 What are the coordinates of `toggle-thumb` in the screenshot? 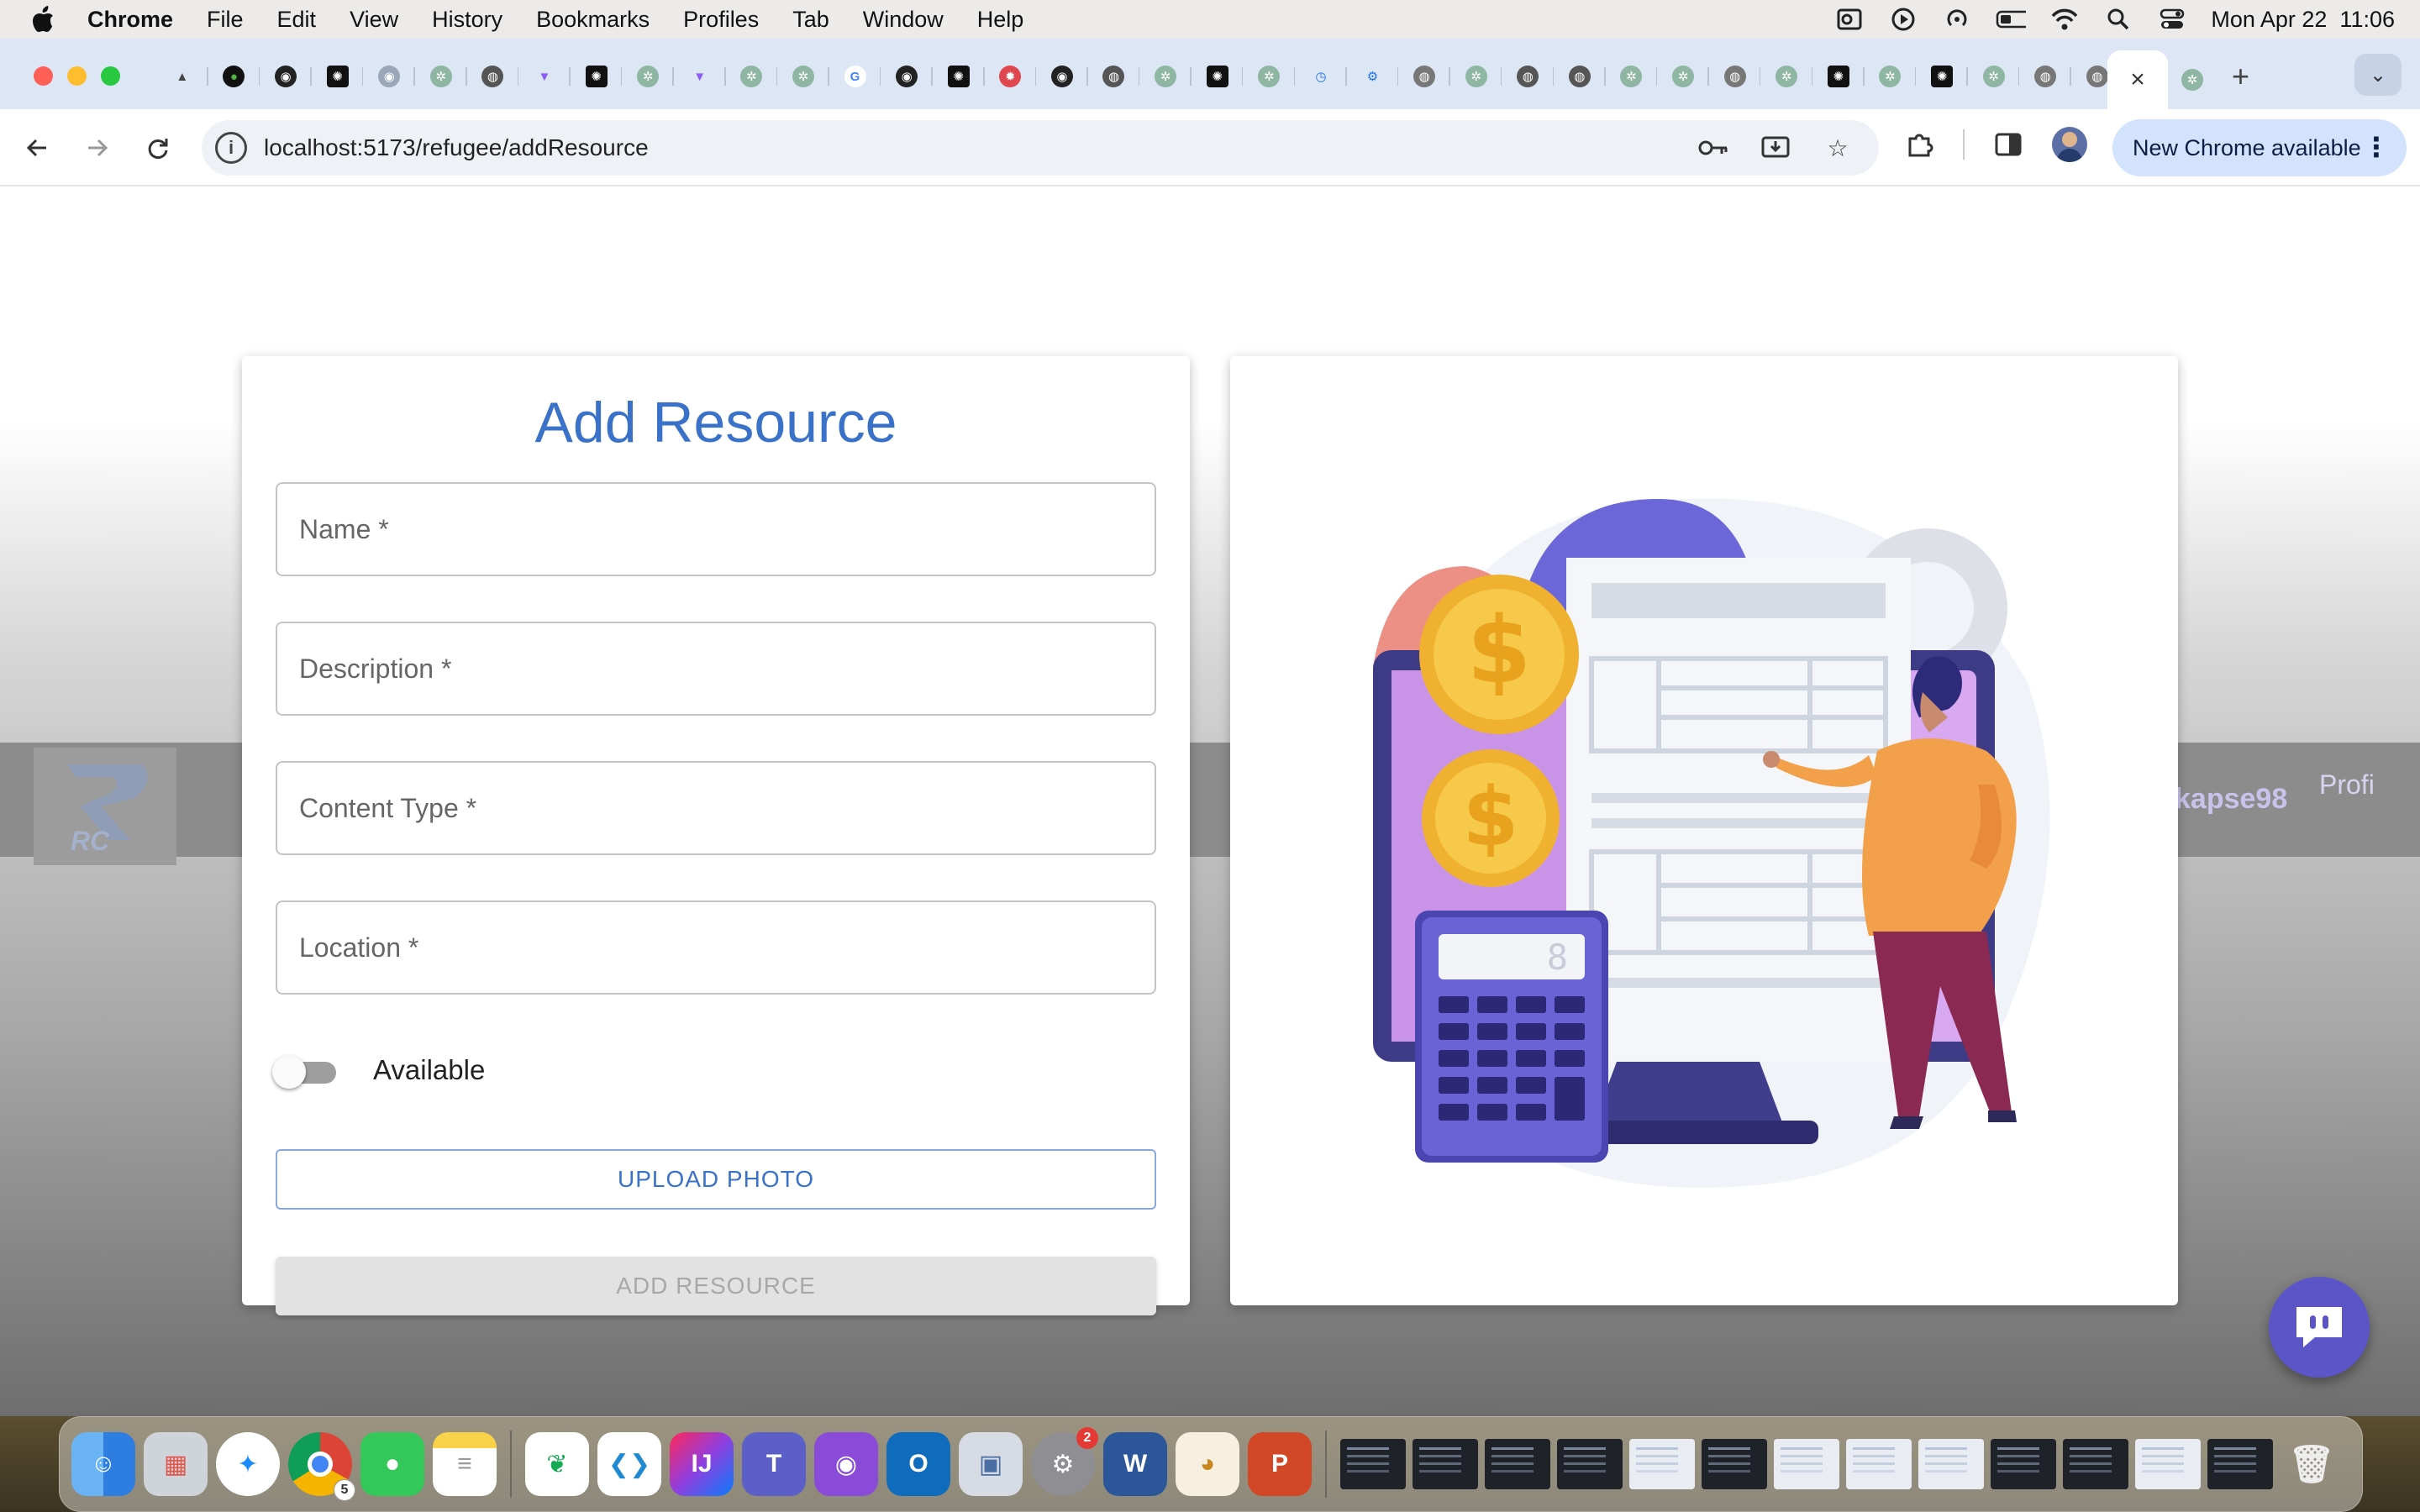 It's located at (289, 1072).